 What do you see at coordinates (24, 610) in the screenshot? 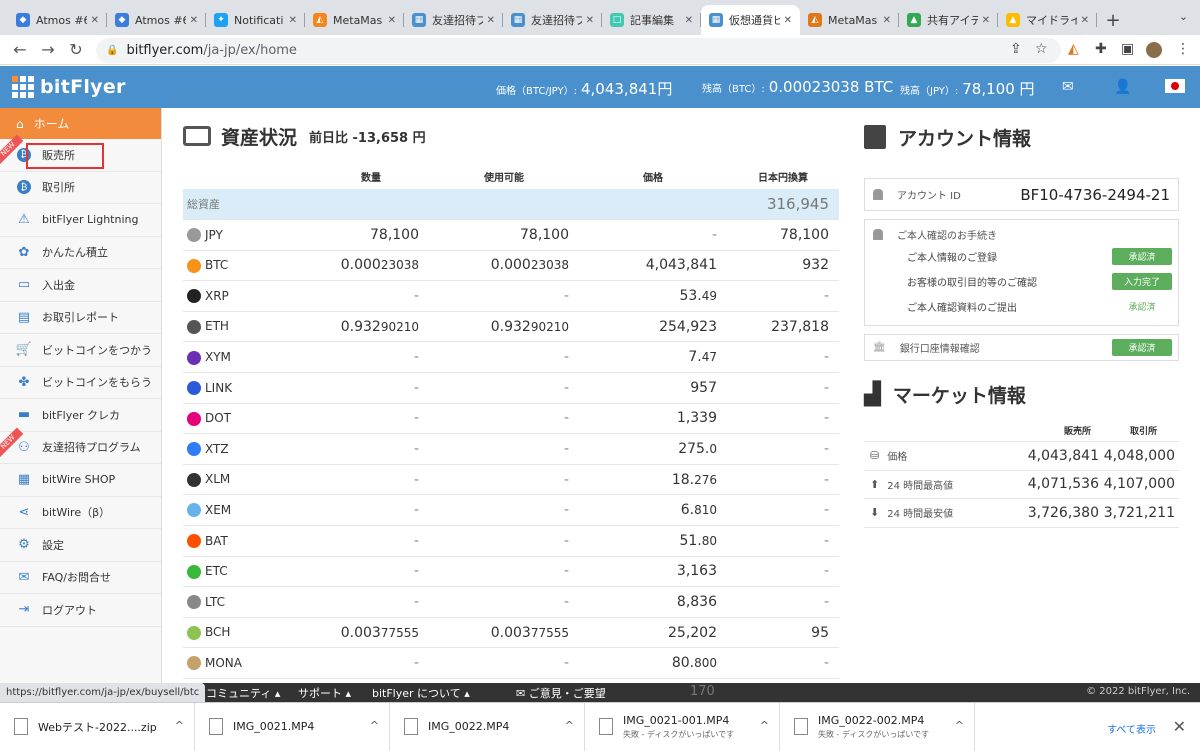
I see `logout-icon: ⇥` at bounding box center [24, 610].